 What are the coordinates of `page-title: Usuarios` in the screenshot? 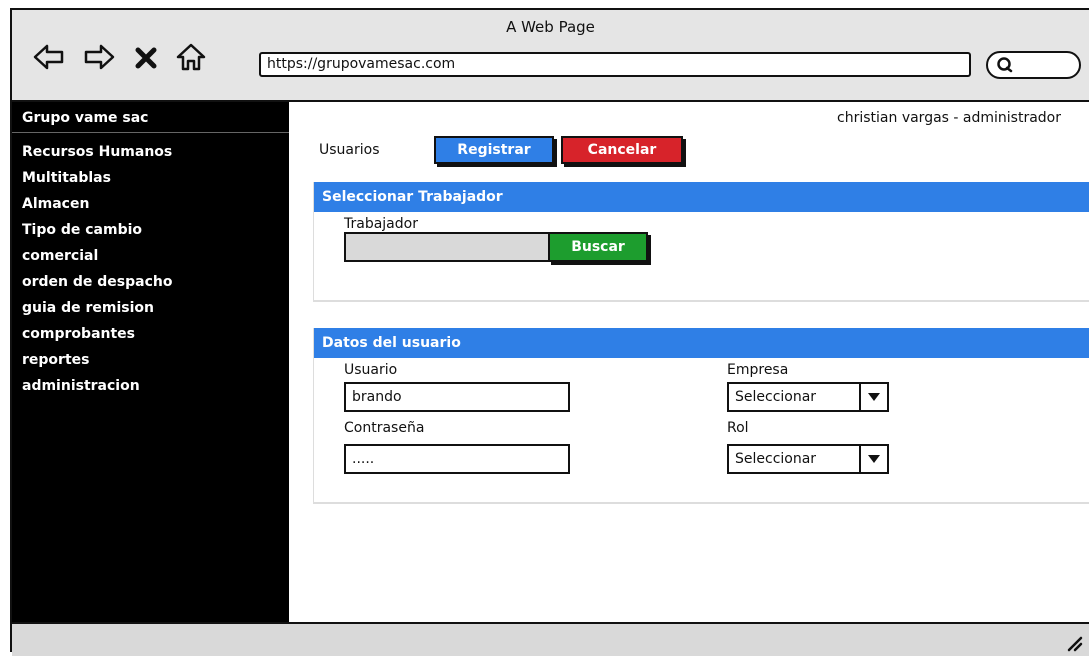 It's located at (349, 150).